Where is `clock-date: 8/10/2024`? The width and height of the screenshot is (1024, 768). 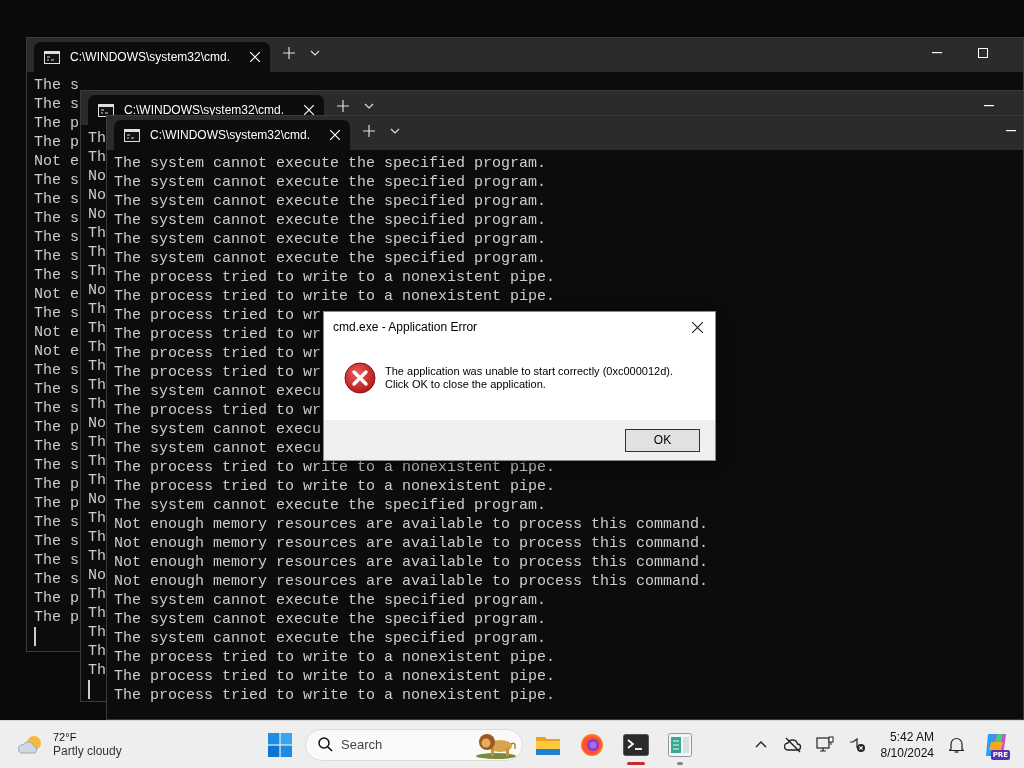
clock-date: 8/10/2024 is located at coordinates (907, 752).